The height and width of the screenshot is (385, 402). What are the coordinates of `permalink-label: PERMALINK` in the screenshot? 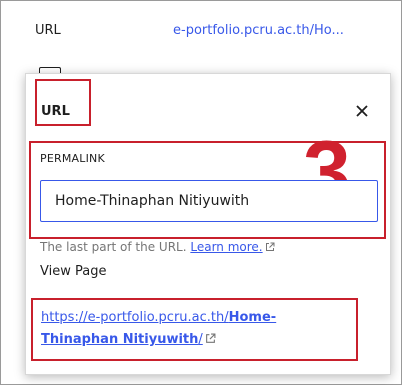 It's located at (72, 158).